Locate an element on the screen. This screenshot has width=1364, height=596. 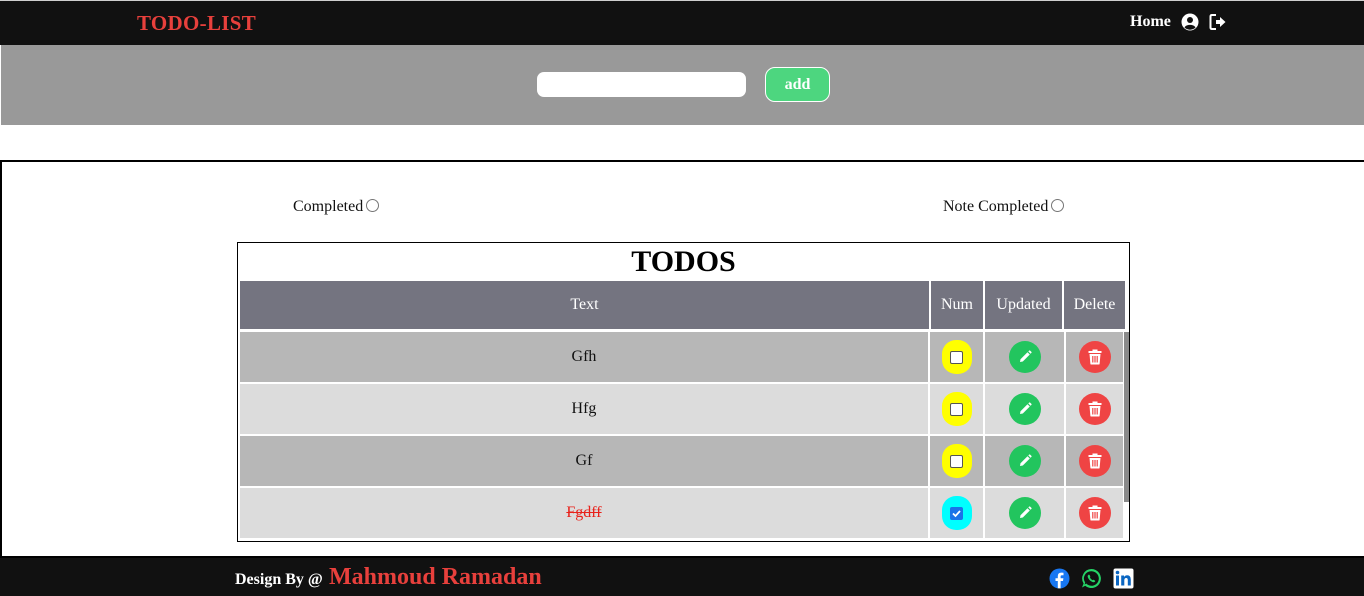
todo-text: Gfh is located at coordinates (584, 357).